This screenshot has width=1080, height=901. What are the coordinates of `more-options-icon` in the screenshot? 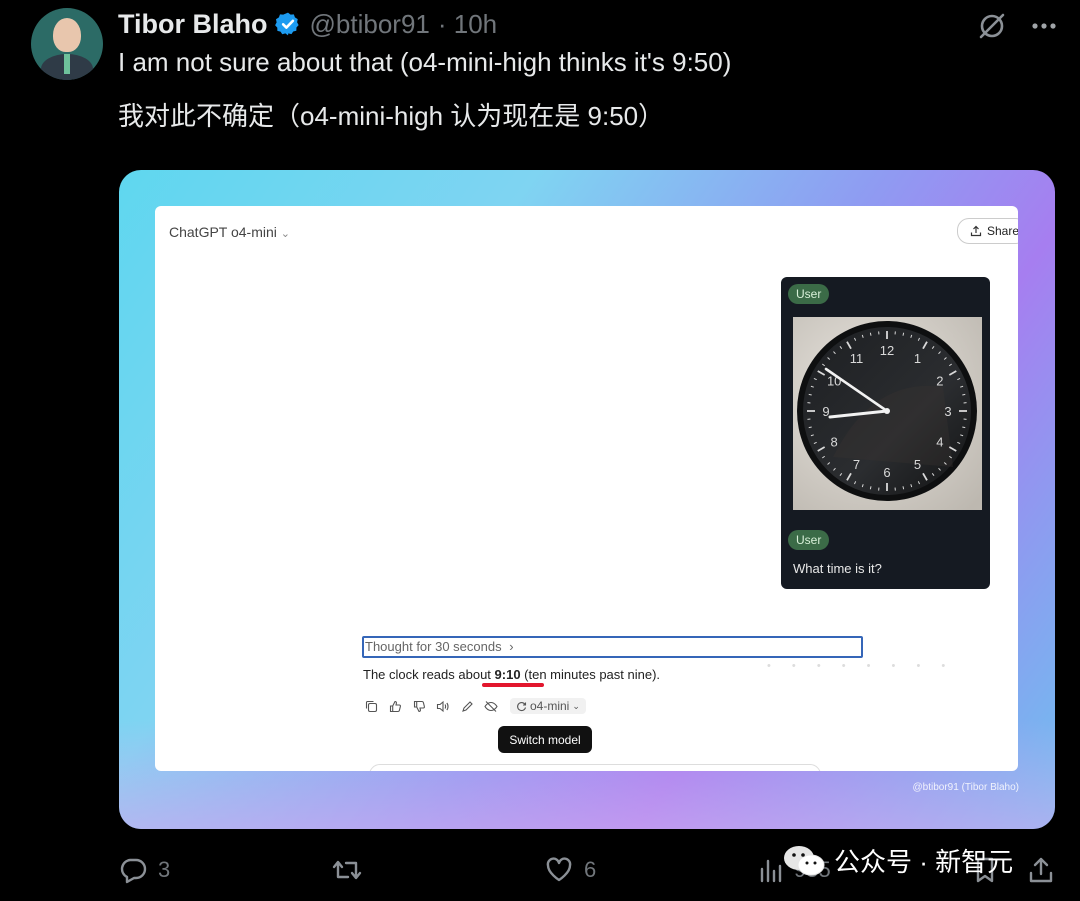 It's located at (1044, 26).